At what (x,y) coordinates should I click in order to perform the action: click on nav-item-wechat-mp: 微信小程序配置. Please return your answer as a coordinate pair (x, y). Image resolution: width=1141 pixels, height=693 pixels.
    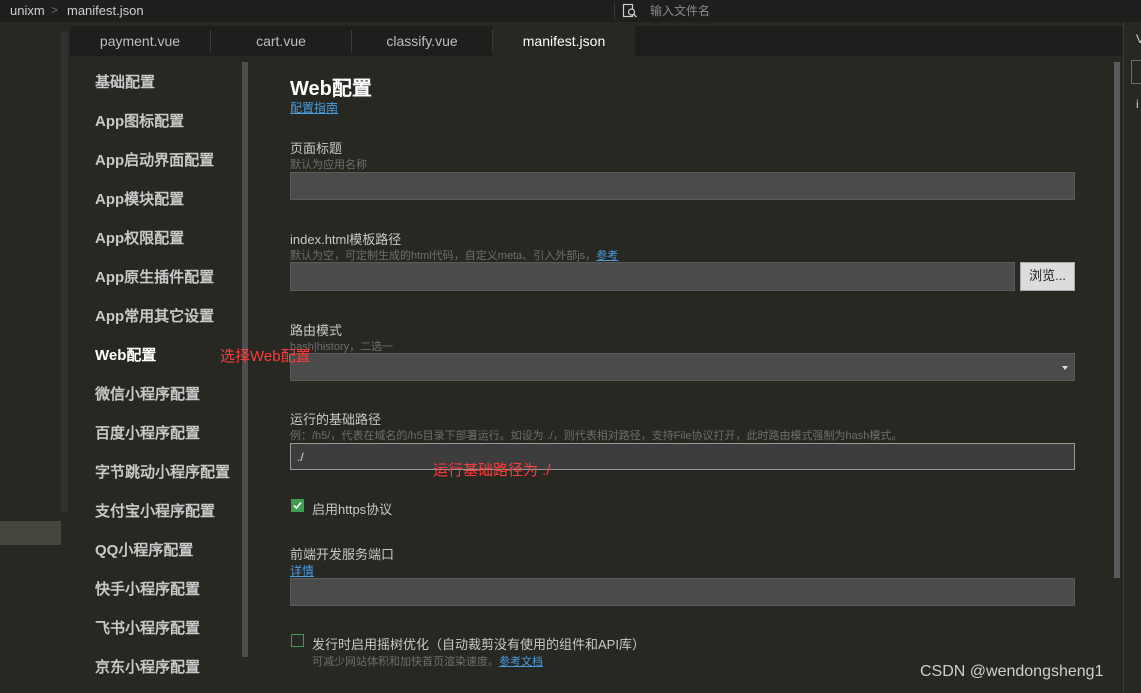
    Looking at the image, I should click on (147, 393).